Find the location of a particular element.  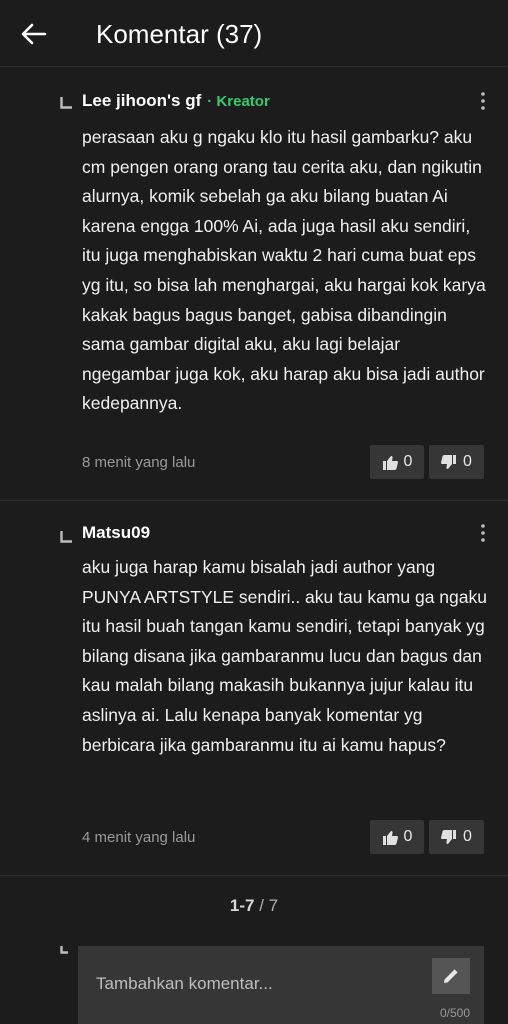

creator-badge: · Kreator is located at coordinates (238, 101).